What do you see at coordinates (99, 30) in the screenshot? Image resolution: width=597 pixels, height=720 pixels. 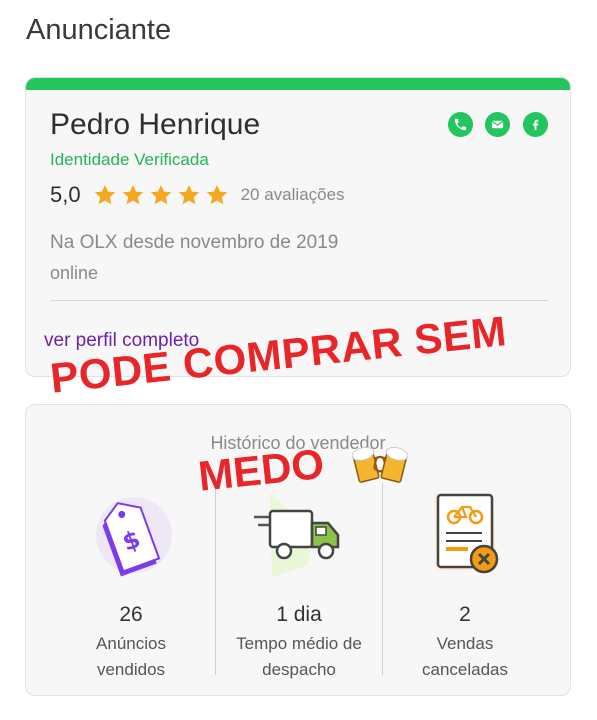 I see `section-title: Anunciante` at bounding box center [99, 30].